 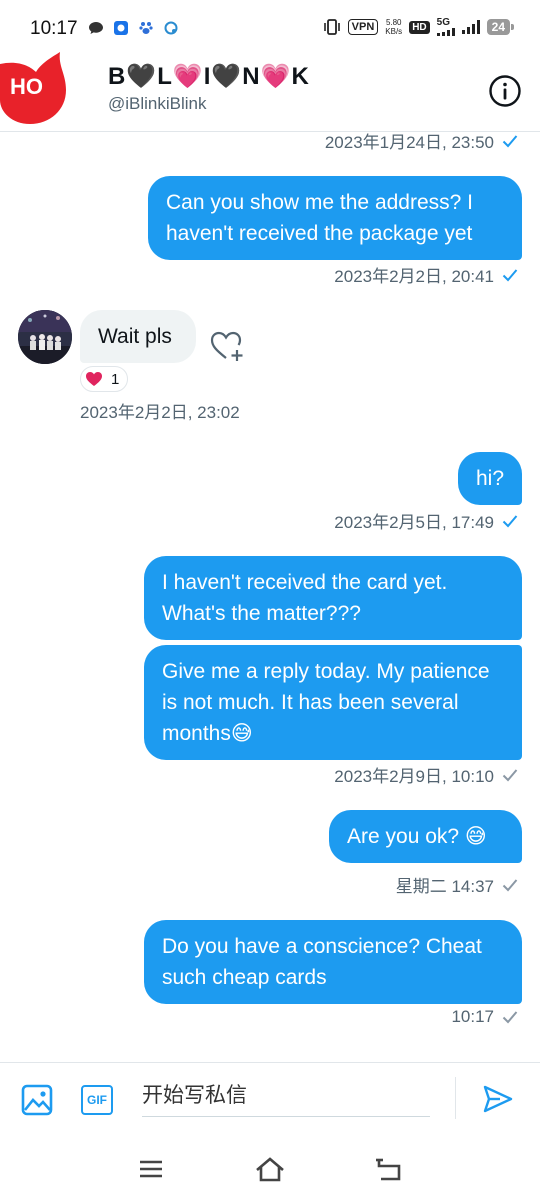 I want to click on message-timestamp: 2023年1月24日, 23:50, so click(x=421, y=140).